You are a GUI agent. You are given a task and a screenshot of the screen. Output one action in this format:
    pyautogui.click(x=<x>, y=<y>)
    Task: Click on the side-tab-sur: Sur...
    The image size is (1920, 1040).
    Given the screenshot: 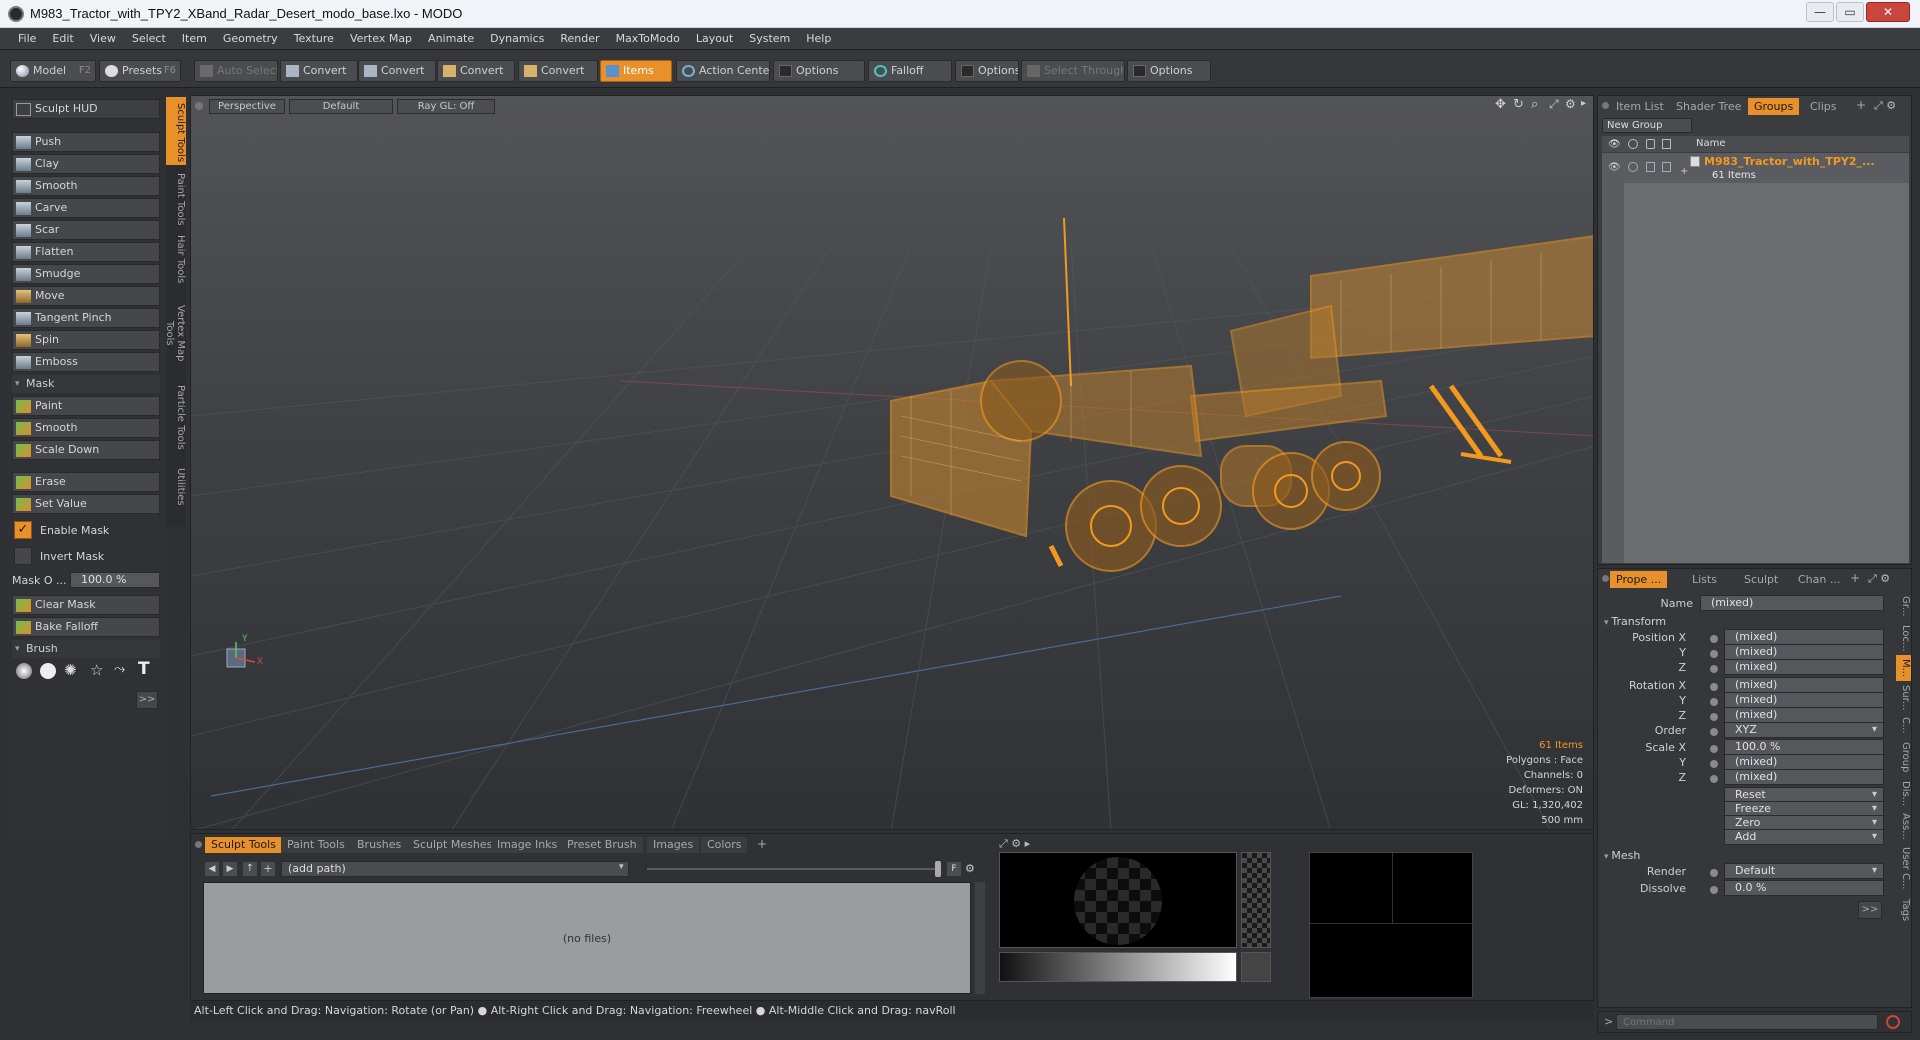 What is the action you would take?
    pyautogui.click(x=1903, y=698)
    